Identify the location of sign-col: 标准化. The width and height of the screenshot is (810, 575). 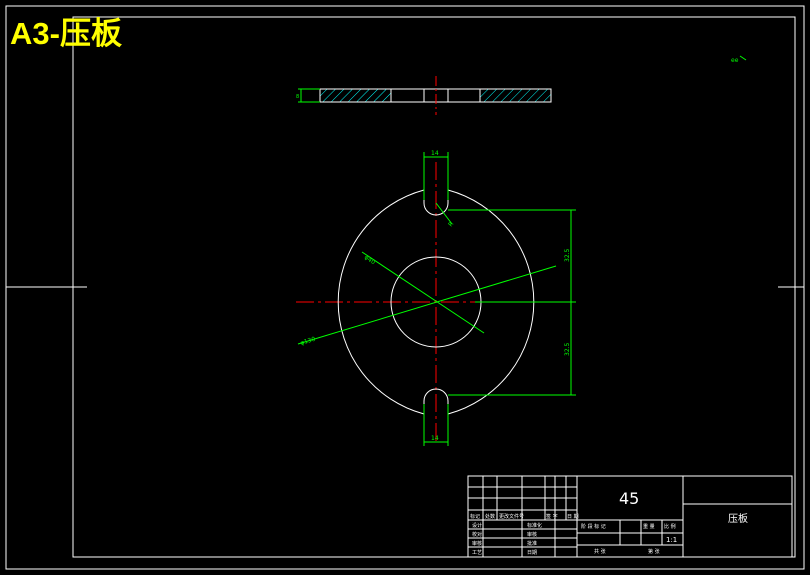
(534, 525).